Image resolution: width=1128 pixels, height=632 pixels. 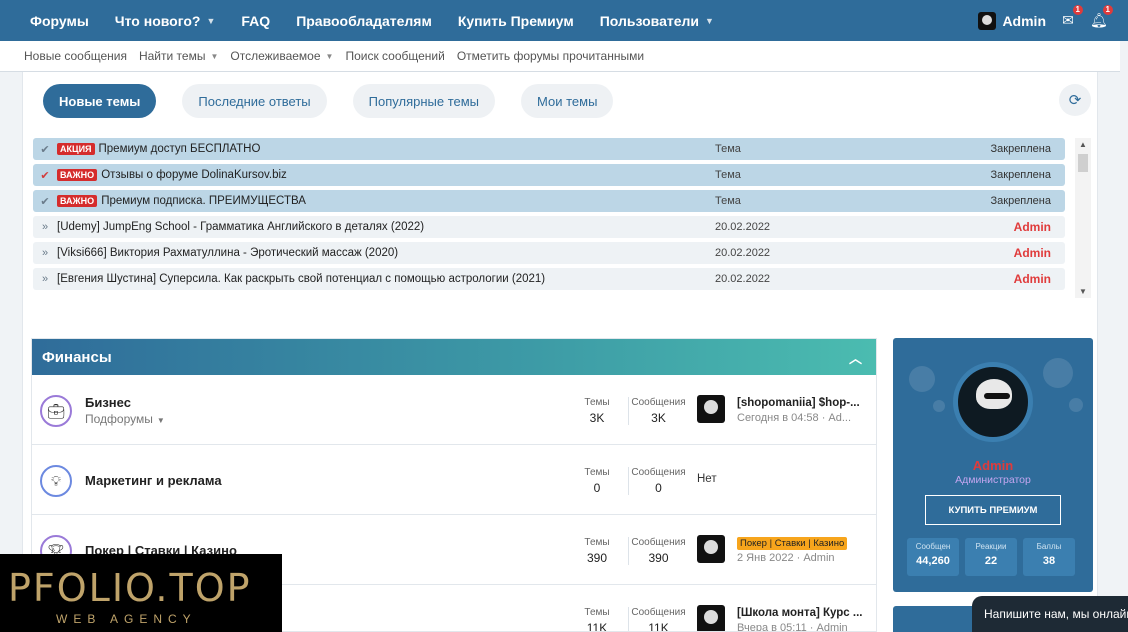 What do you see at coordinates (125, 419) in the screenshot?
I see `subforums-toggle: Подфорумы ▼` at bounding box center [125, 419].